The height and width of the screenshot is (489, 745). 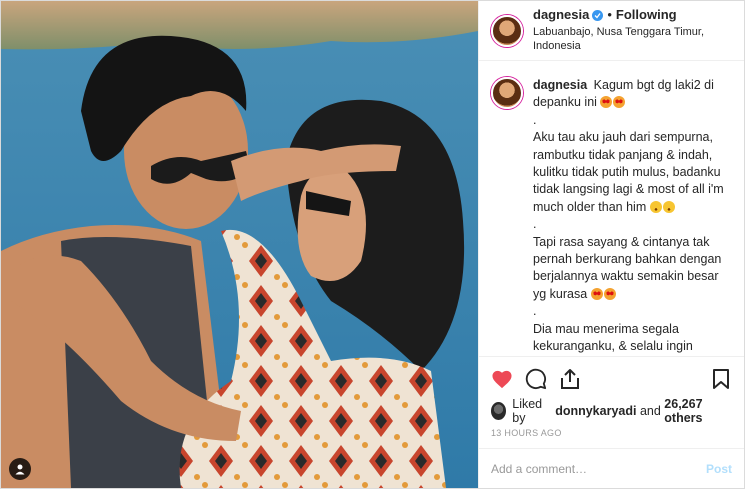 What do you see at coordinates (561, 15) in the screenshot?
I see `author-username: dagnesia` at bounding box center [561, 15].